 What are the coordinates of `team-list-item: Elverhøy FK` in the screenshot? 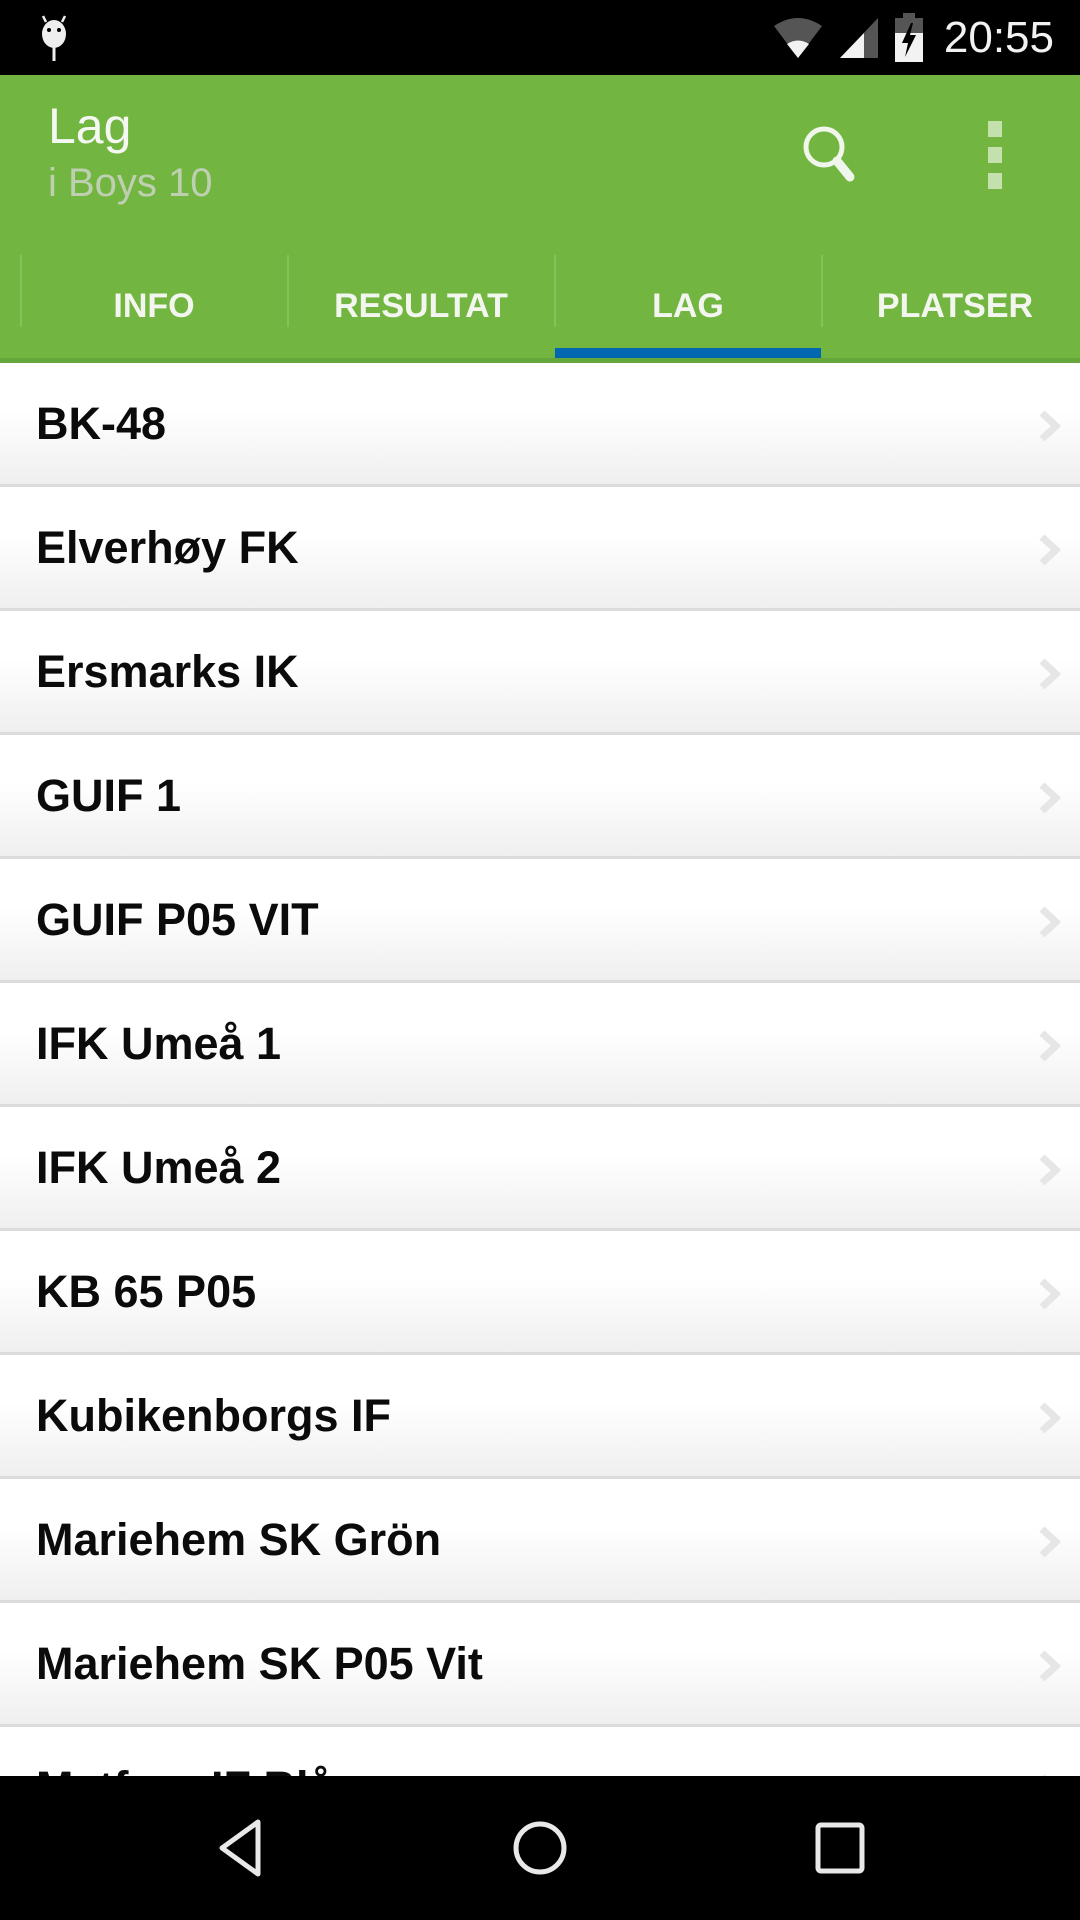 It's located at (540, 549).